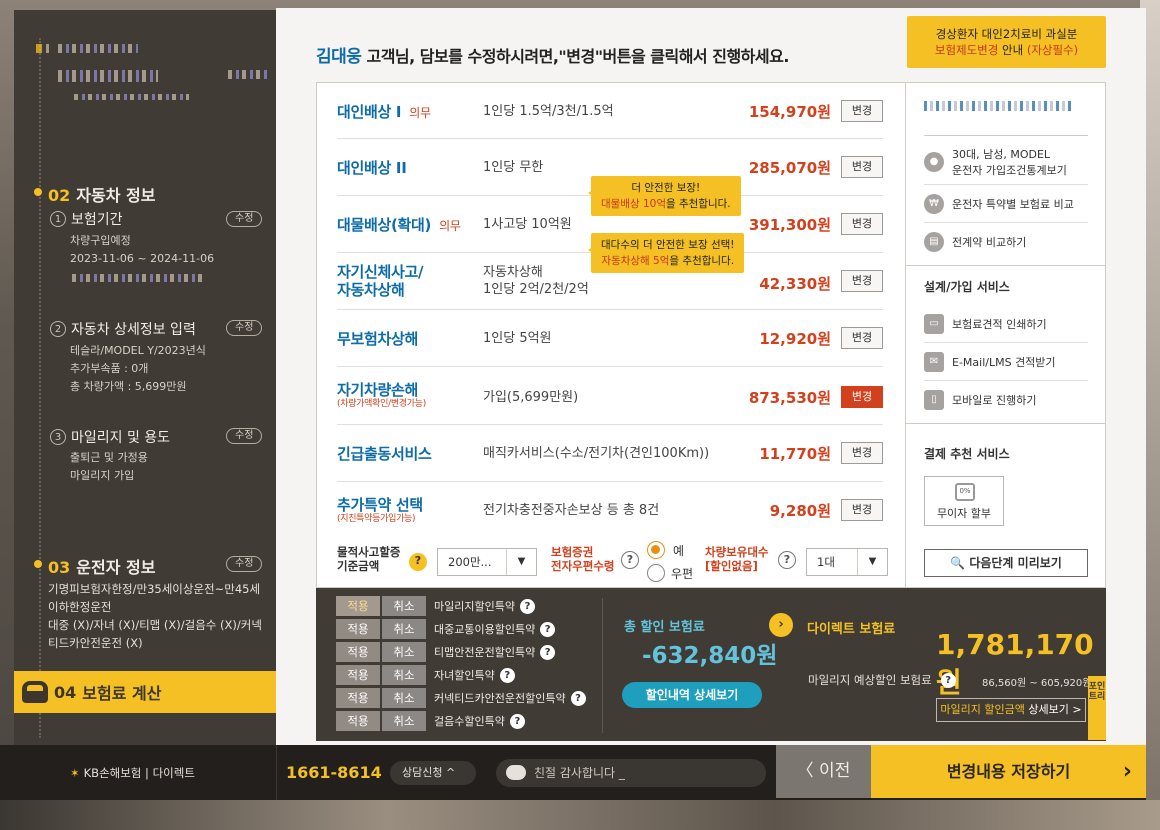 This screenshot has height=830, width=1160. Describe the element at coordinates (1097, 708) in the screenshot. I see `point-tab: 포인트리` at that location.